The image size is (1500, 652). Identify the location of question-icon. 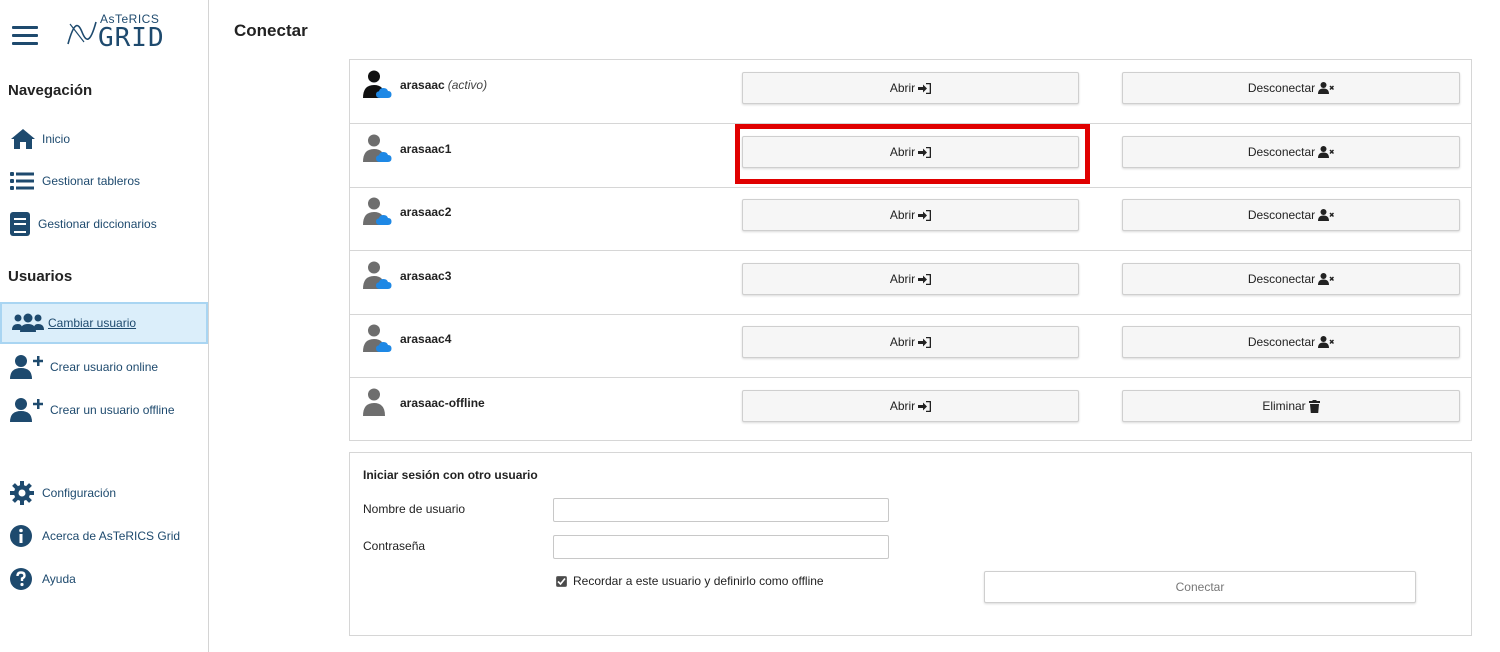
(25, 579).